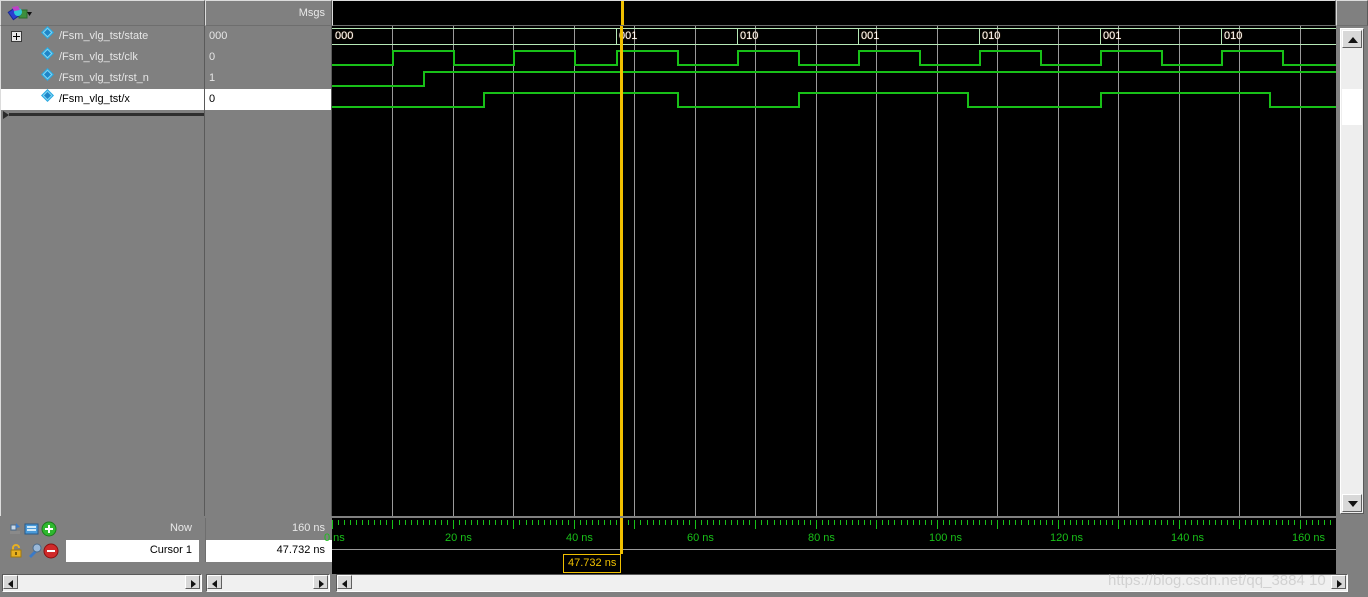 Image resolution: width=1368 pixels, height=597 pixels. Describe the element at coordinates (621, 535) in the screenshot. I see `cursor-line-ruler` at that location.